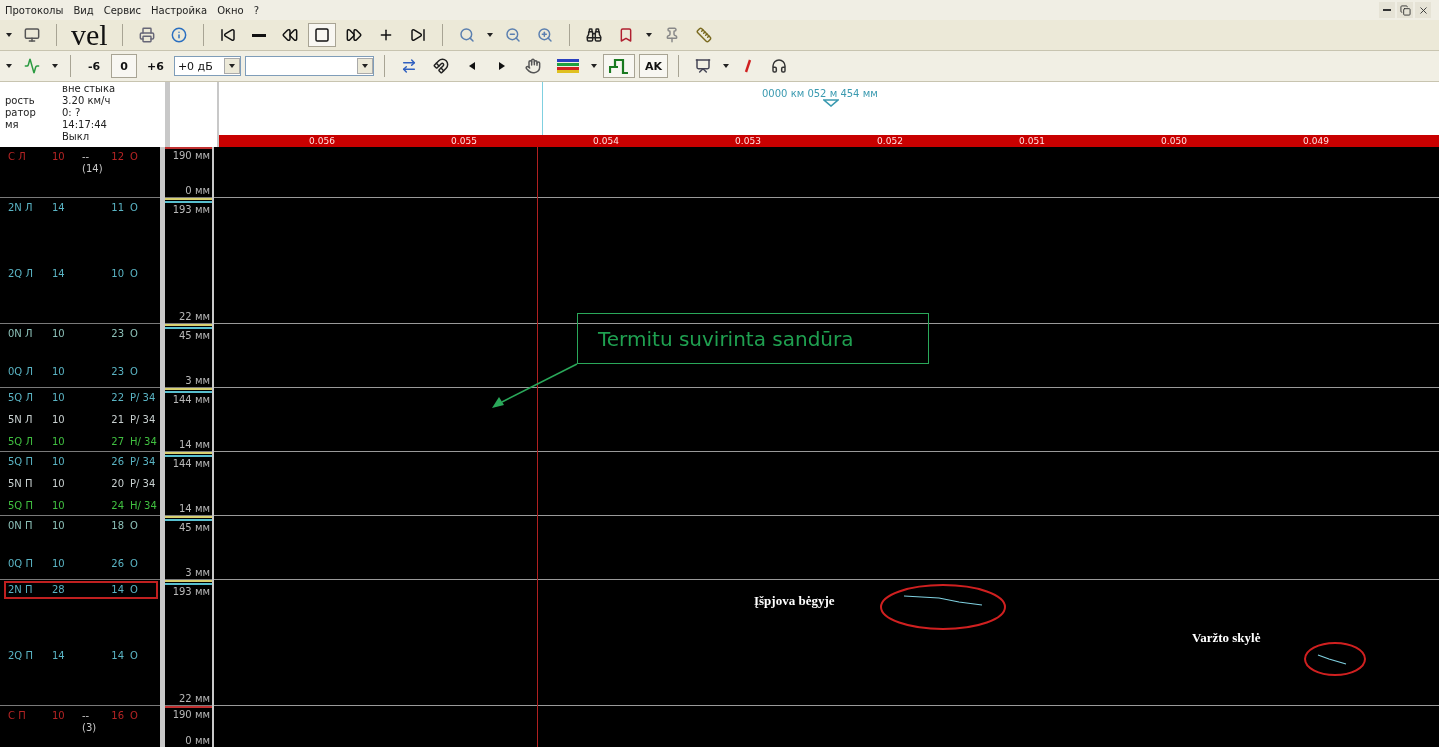 The image size is (1439, 747). What do you see at coordinates (117, 484) in the screenshot?
I see `channel-value: 20` at bounding box center [117, 484].